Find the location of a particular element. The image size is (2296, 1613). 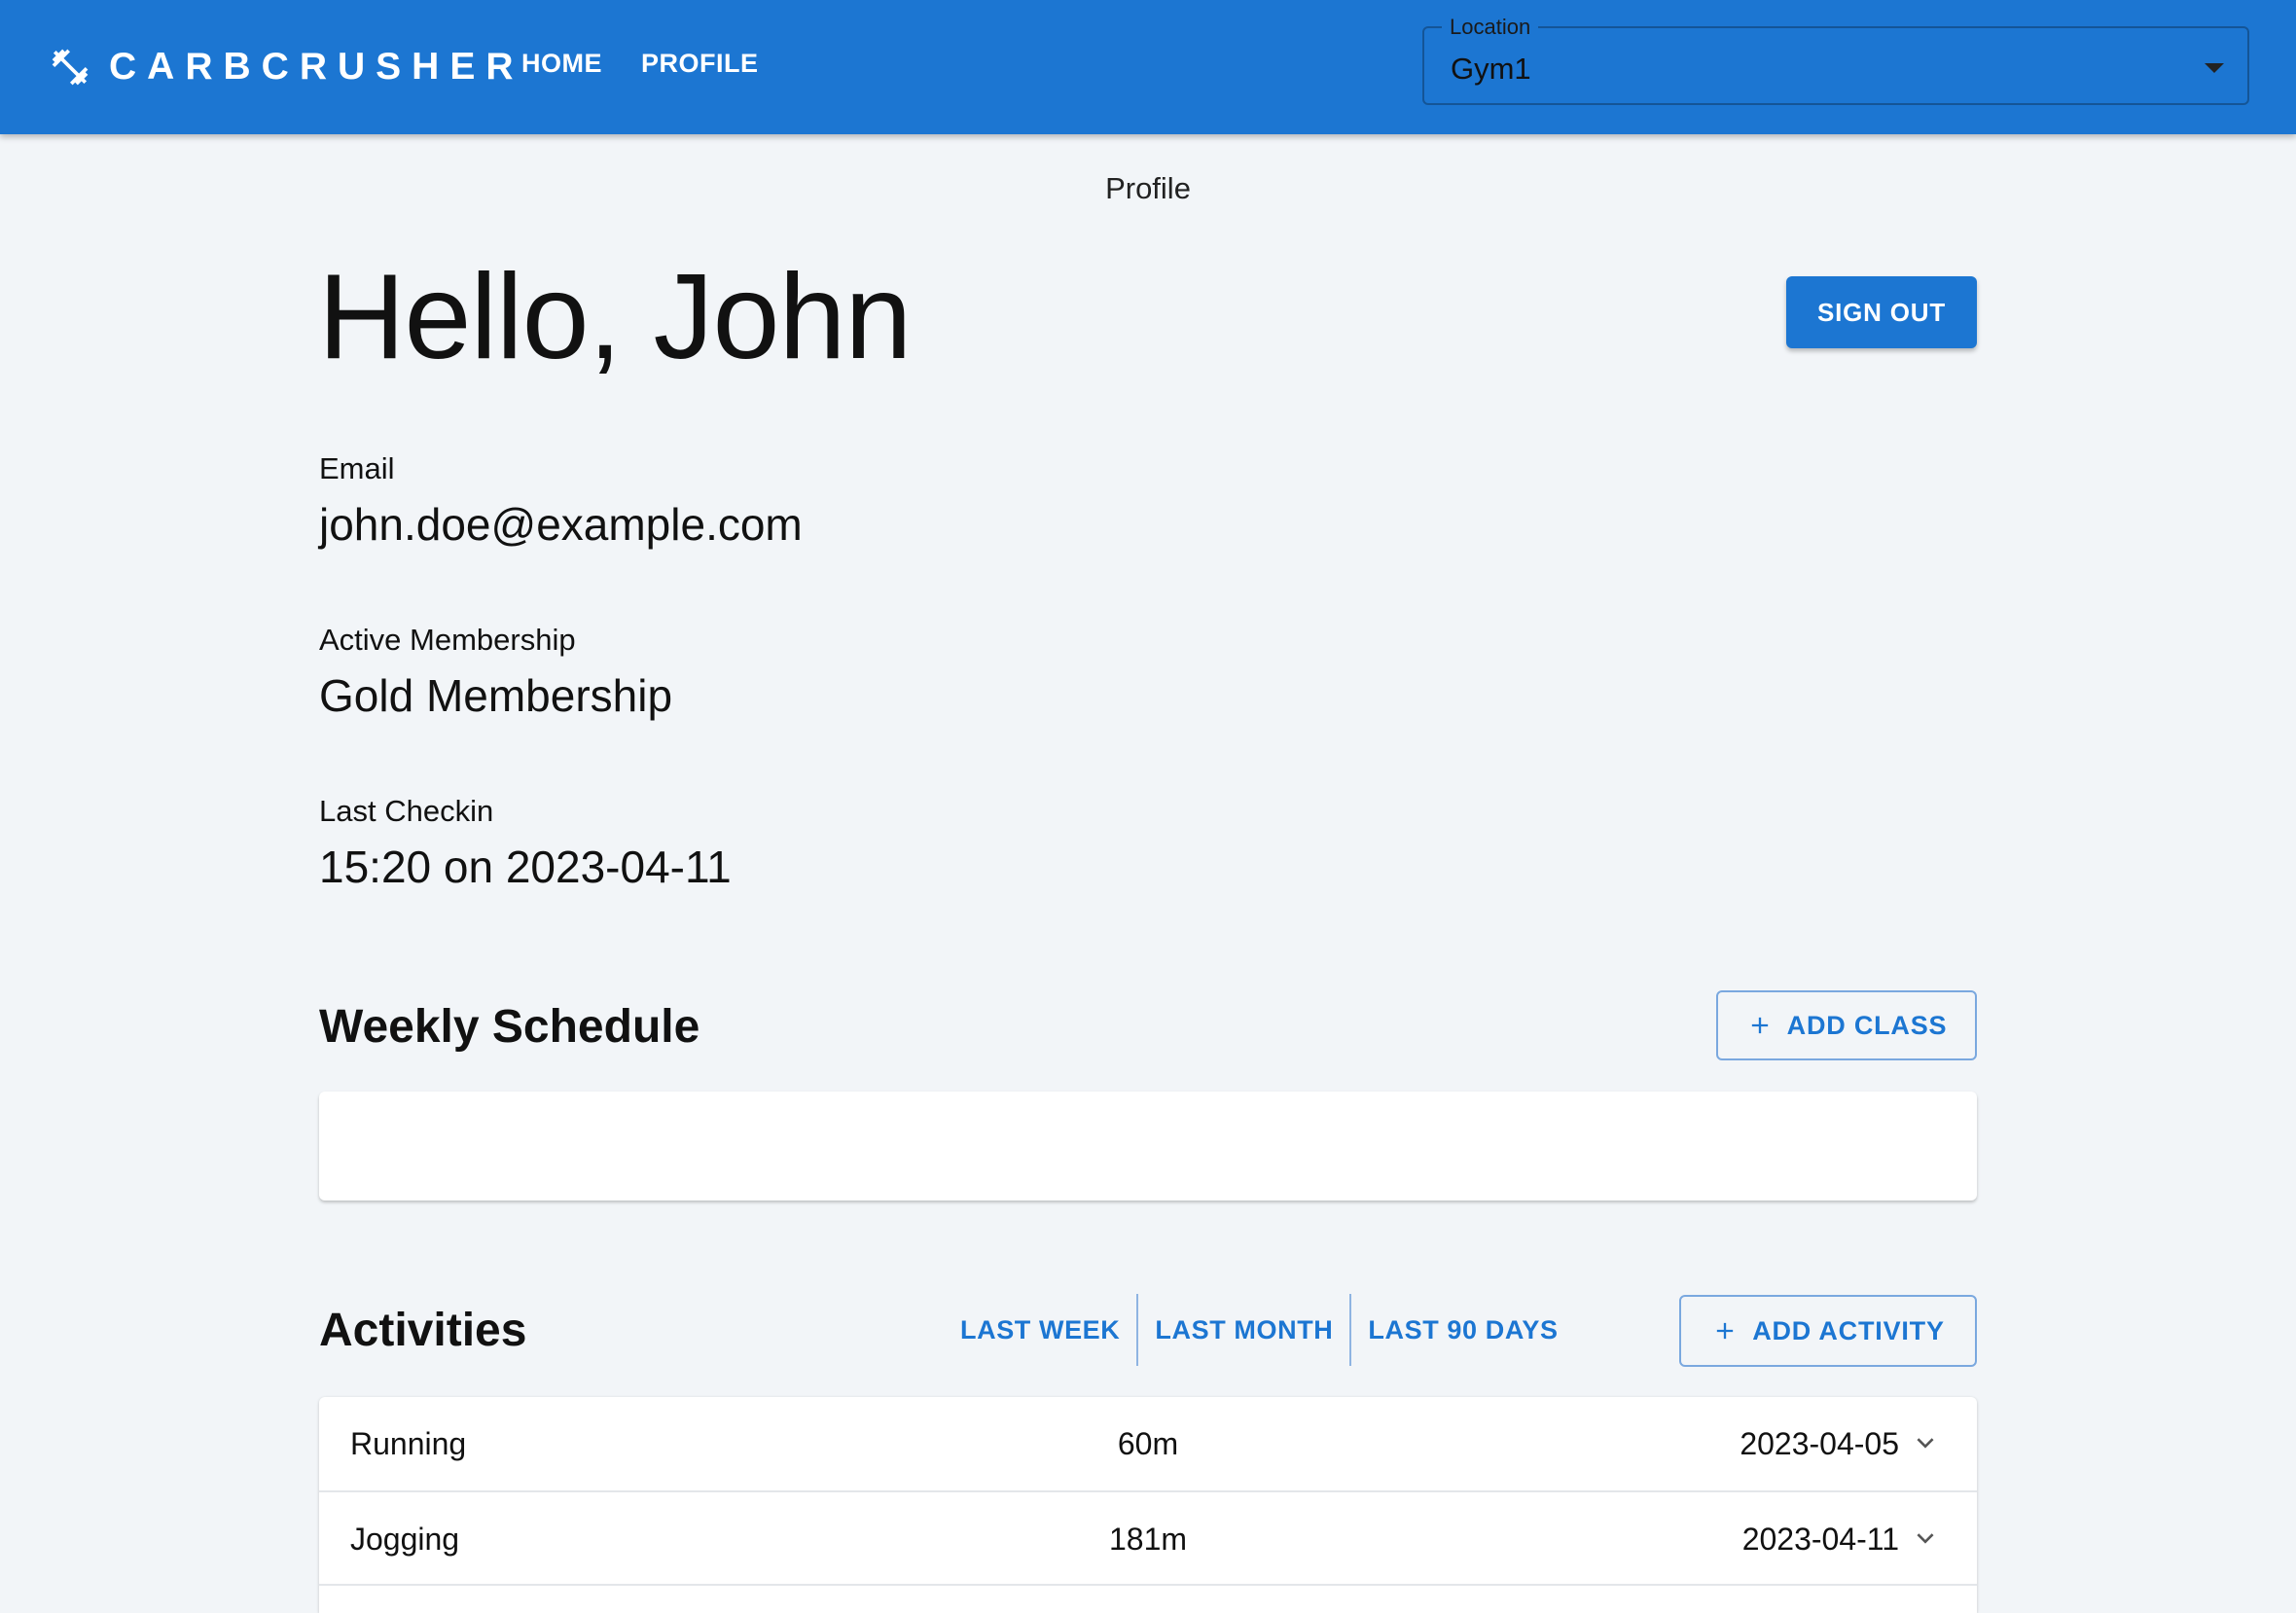

location-label: Location is located at coordinates (1490, 27).